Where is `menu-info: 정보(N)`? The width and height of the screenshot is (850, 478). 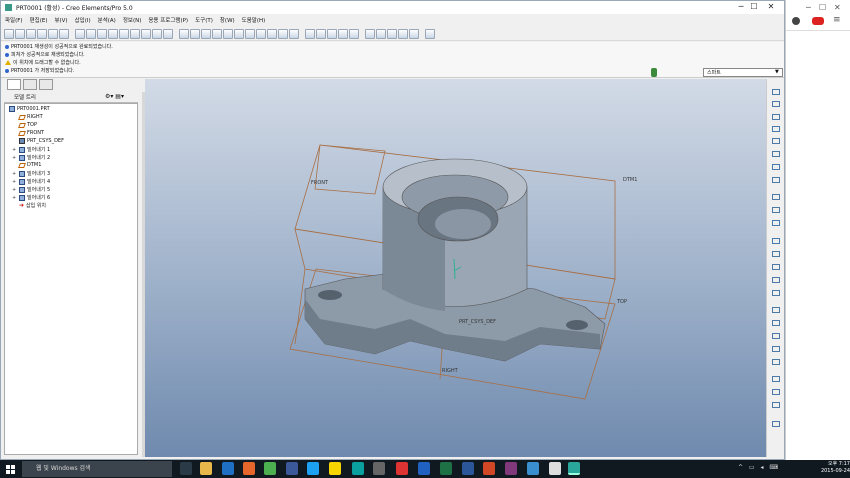 menu-info: 정보(N) is located at coordinates (132, 20).